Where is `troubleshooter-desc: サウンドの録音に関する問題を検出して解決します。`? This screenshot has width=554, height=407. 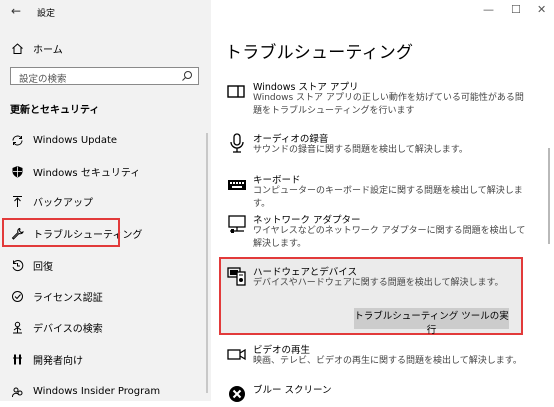 troubleshooter-desc: サウンドの録音に関する問題を検出して解決します。 is located at coordinates (360, 150).